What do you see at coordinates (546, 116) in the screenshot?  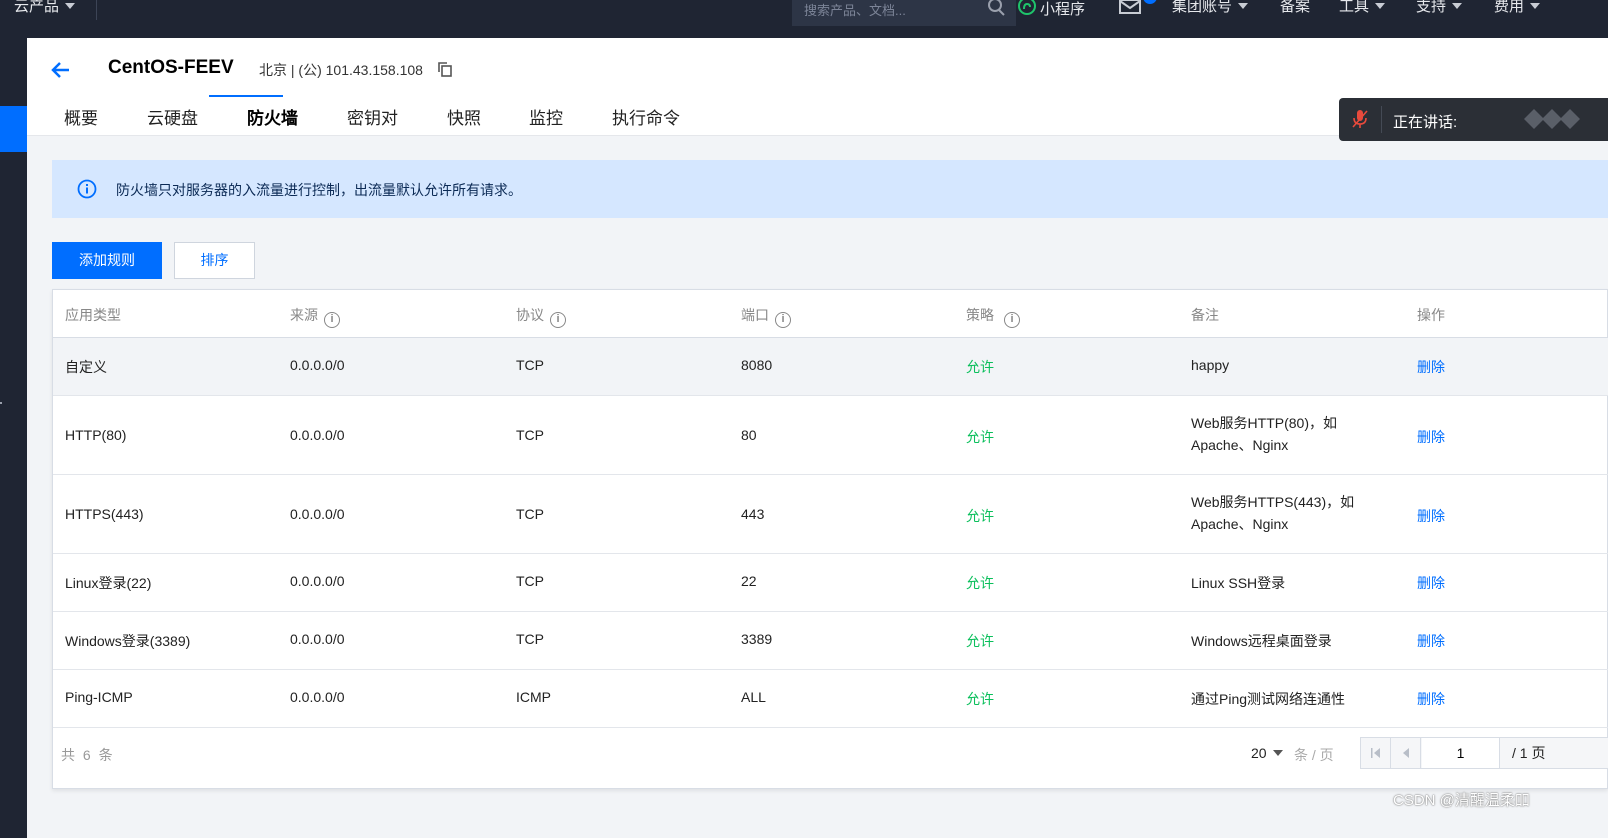 I see `tab-monitoring: 监控` at bounding box center [546, 116].